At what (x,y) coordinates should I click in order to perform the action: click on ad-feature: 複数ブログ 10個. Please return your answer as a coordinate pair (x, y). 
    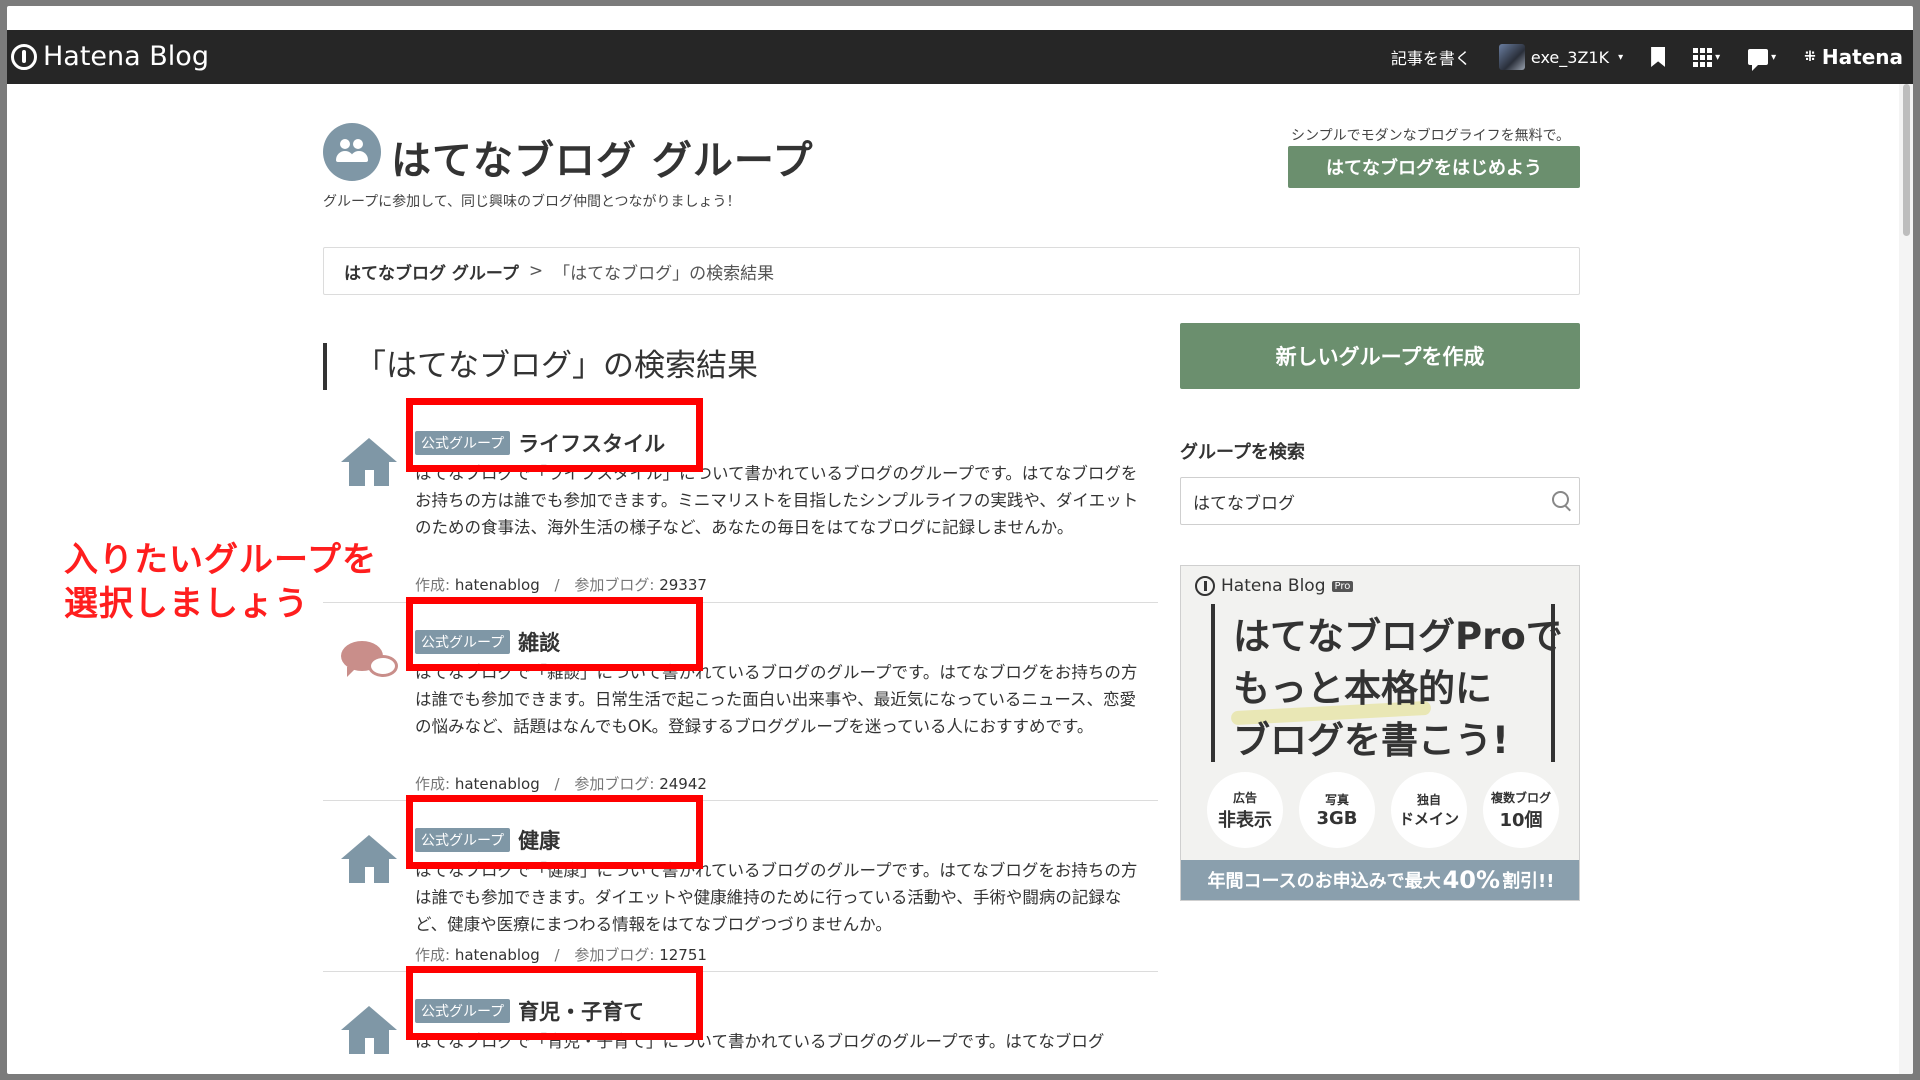
    Looking at the image, I should click on (1521, 810).